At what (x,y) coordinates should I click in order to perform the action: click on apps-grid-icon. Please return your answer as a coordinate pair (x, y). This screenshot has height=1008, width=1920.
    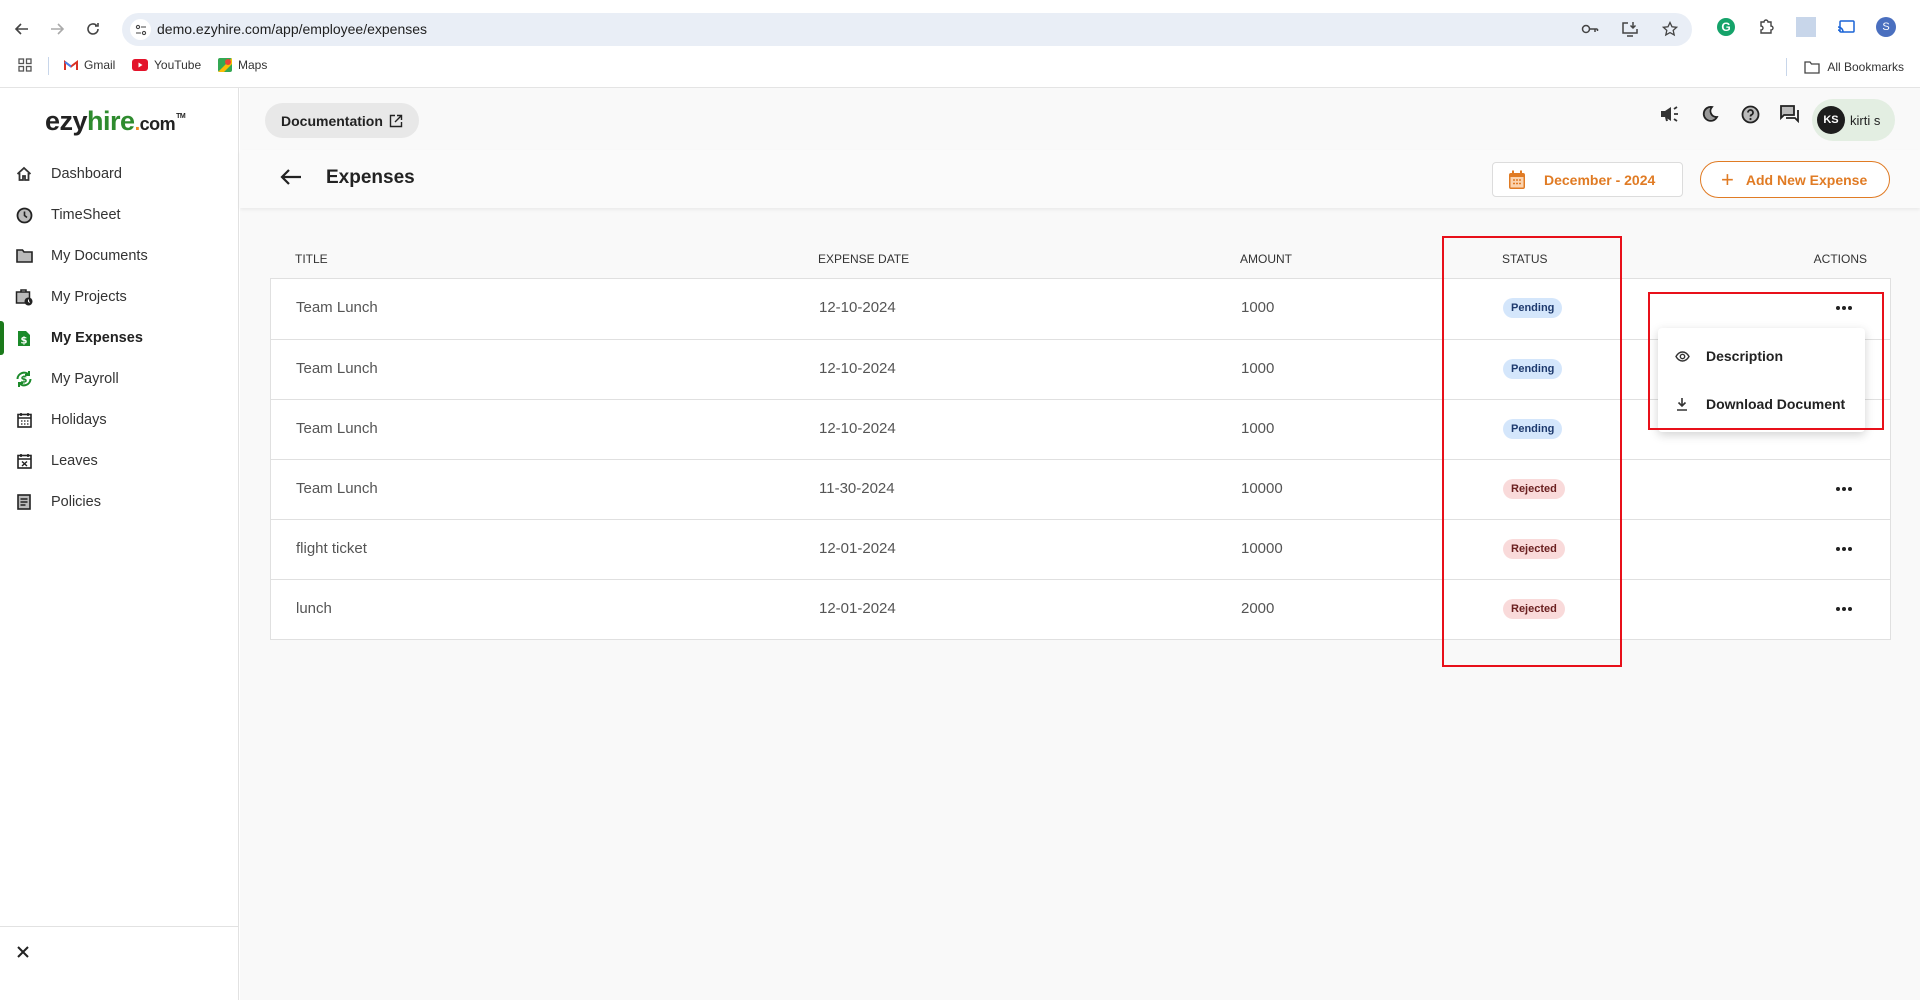
    Looking at the image, I should click on (25, 65).